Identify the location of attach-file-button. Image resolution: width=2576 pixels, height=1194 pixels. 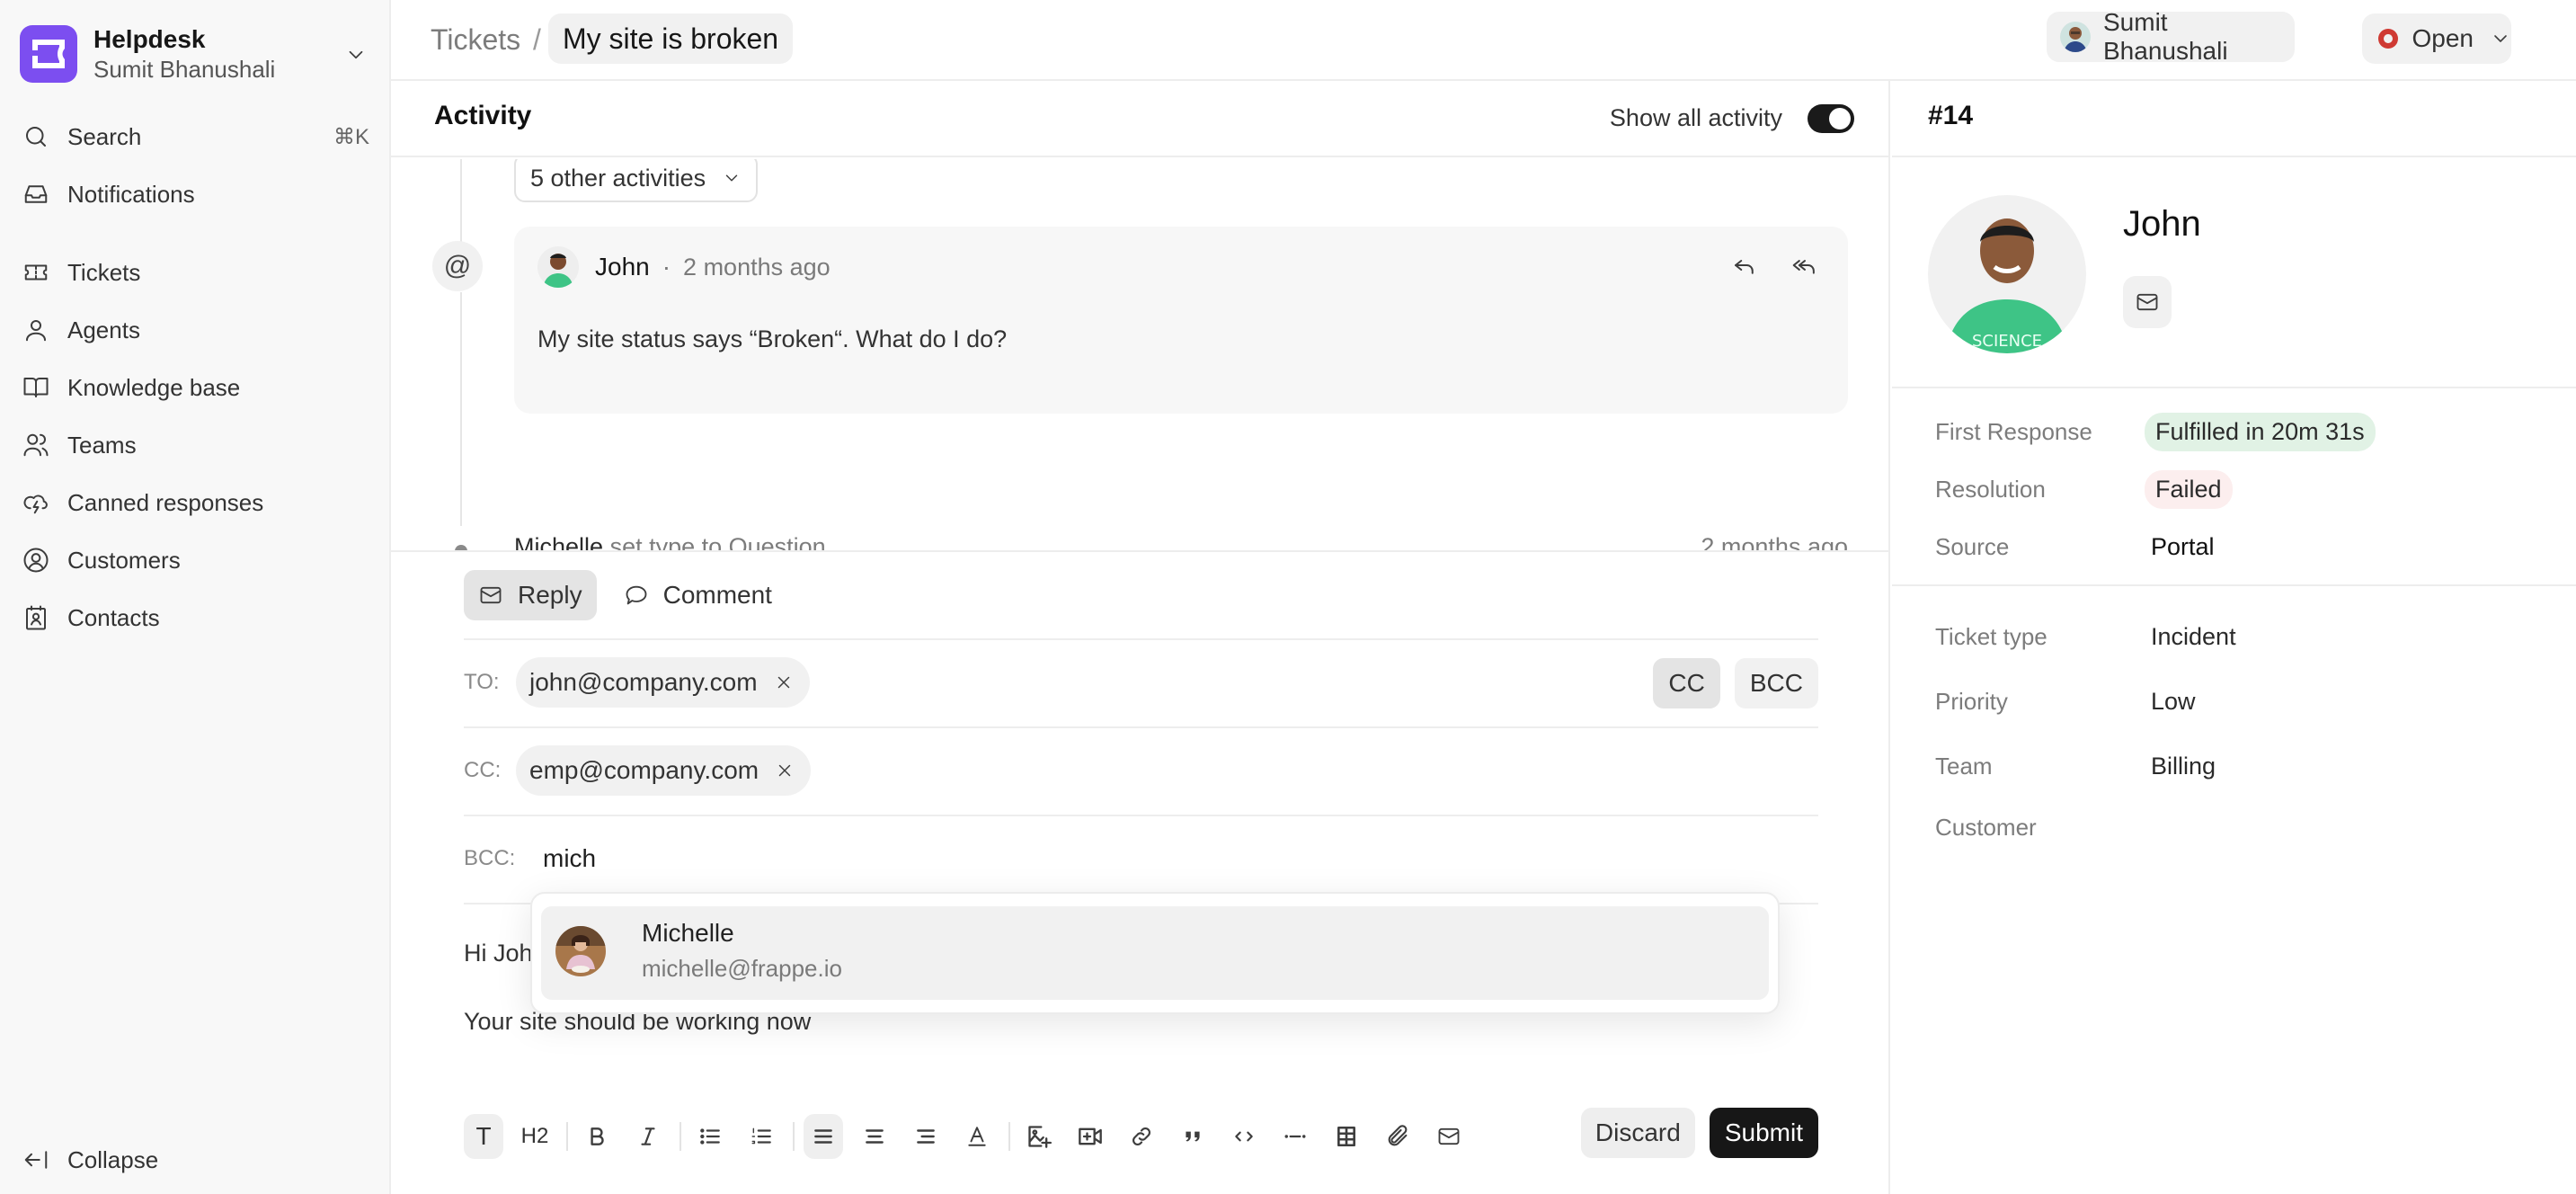
(1397, 1137).